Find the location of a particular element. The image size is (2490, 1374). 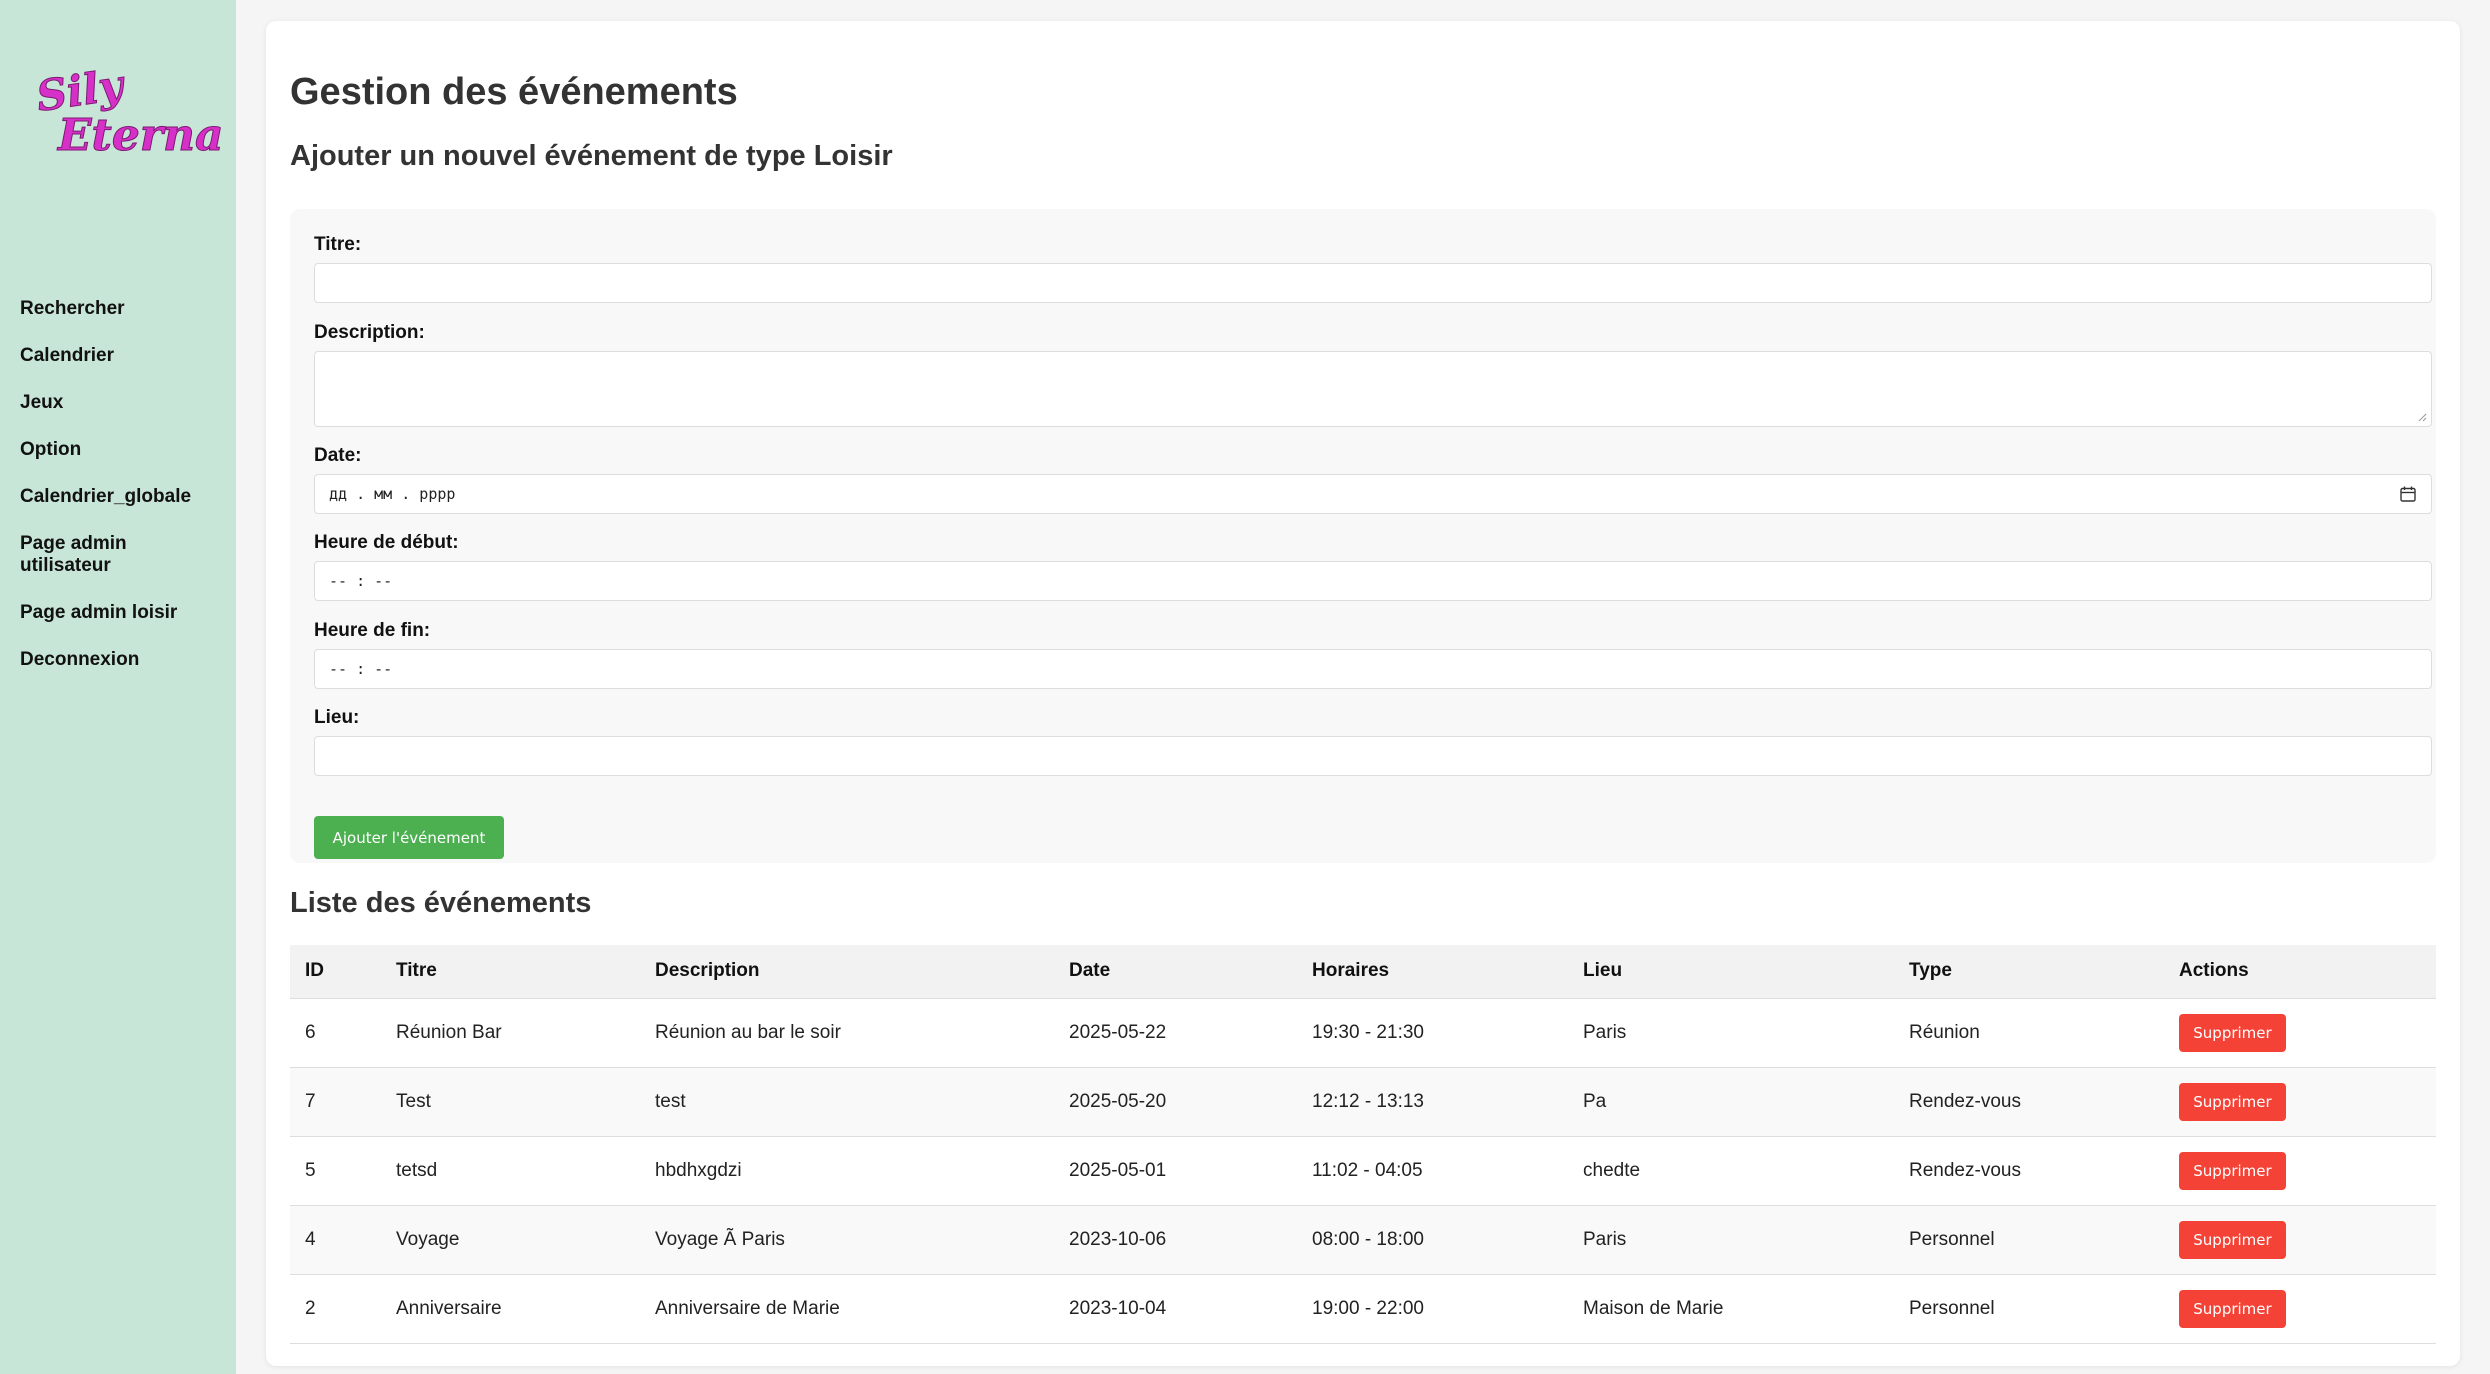

cell-lieu: chedte is located at coordinates (1731, 1171).